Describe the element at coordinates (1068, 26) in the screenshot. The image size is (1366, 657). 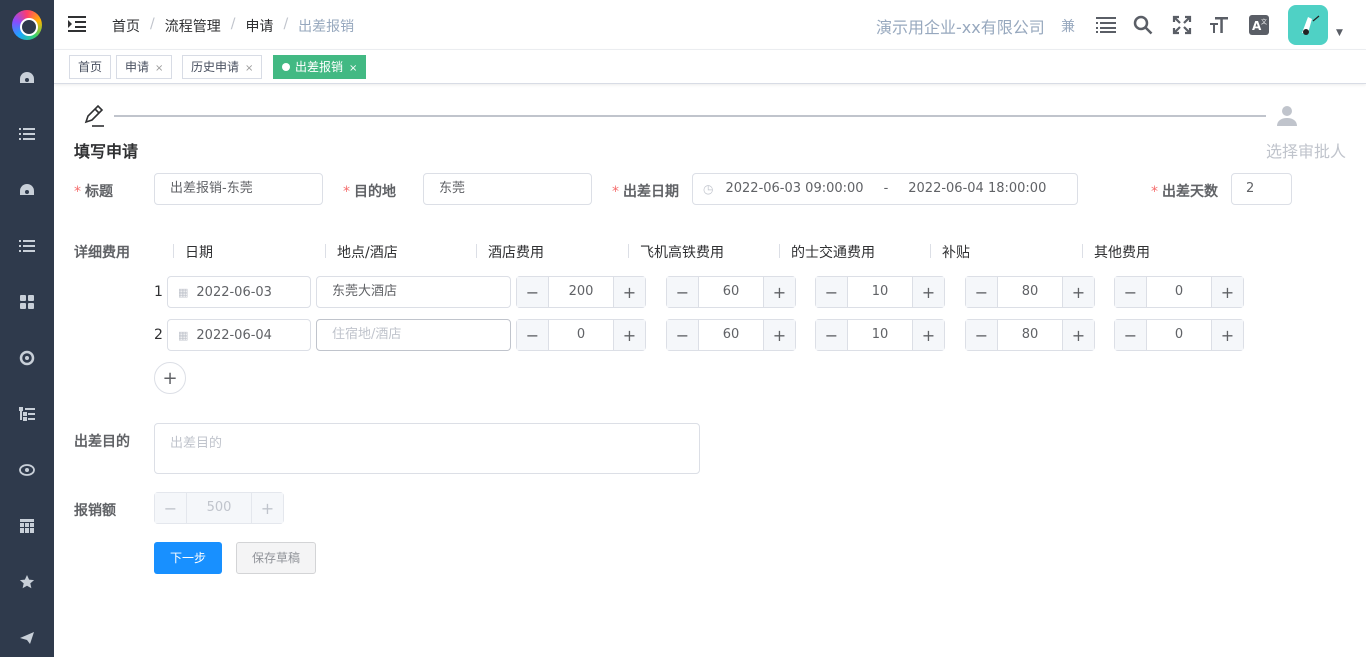
I see `lang-short: 兼` at that location.